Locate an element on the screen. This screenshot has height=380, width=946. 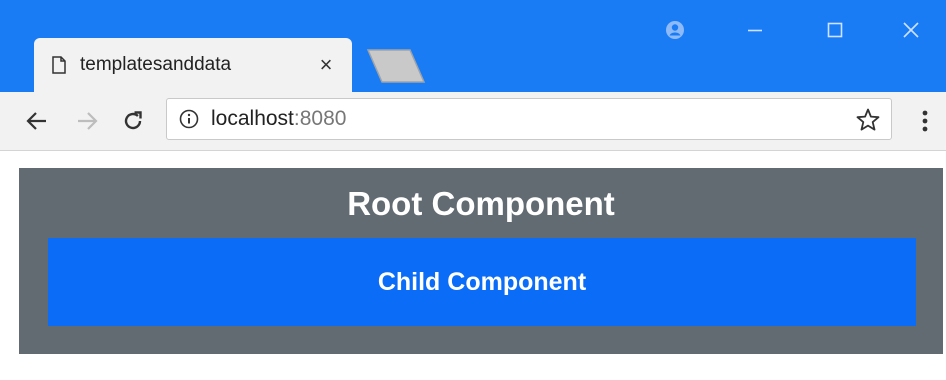
browser-menu-button is located at coordinates (925, 121).